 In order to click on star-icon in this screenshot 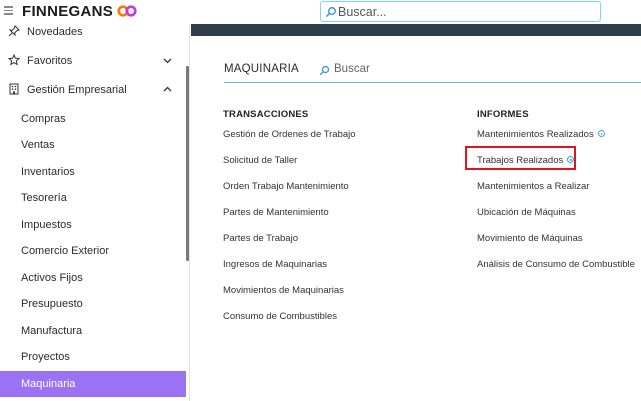, I will do `click(14, 60)`.